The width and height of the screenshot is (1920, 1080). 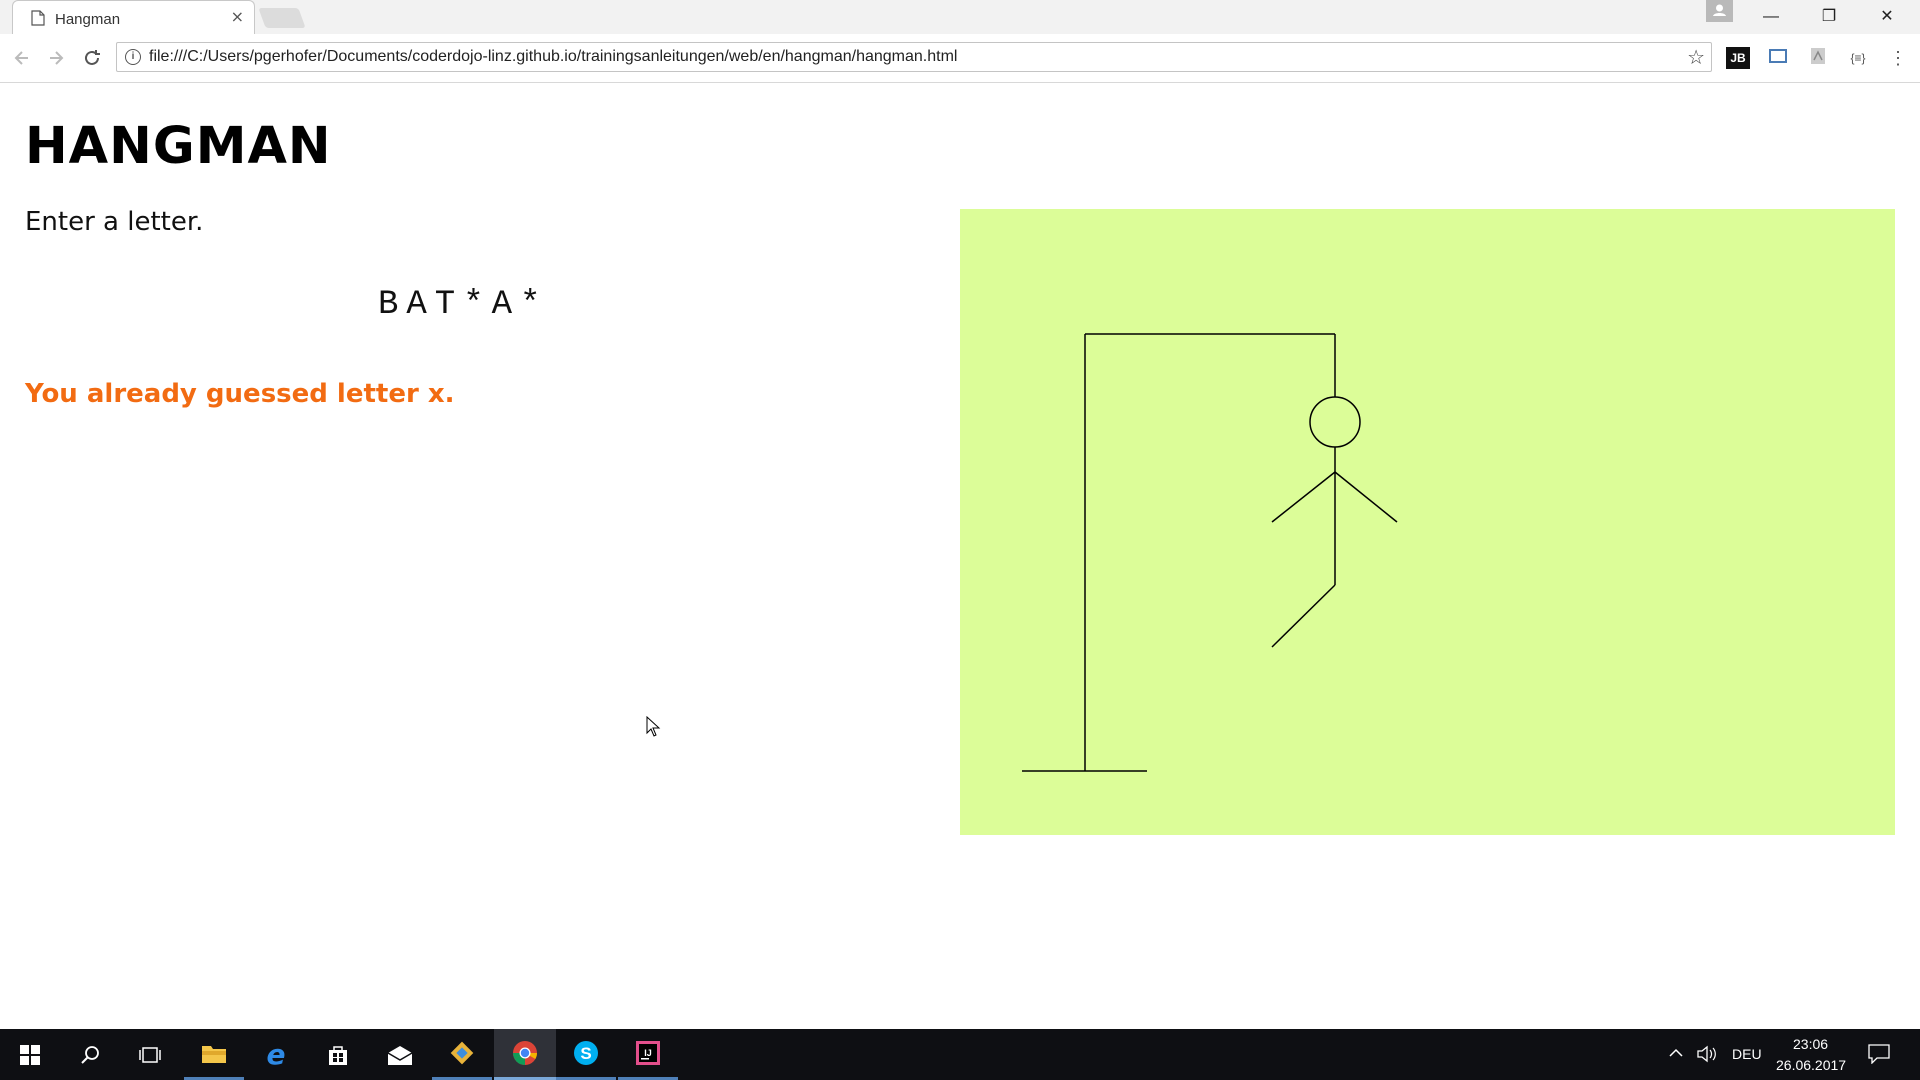 I want to click on minimize-button: —, so click(x=1771, y=17).